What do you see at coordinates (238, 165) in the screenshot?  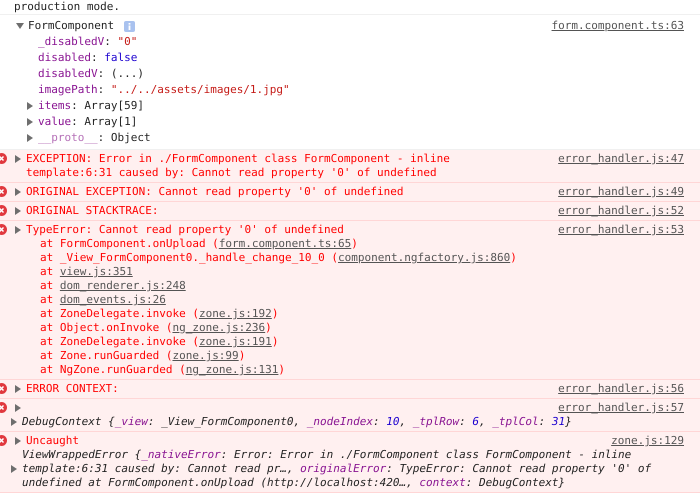 I see `error-message: EXCEPTION: Error in ./FormComponent class FormComponent - inline template:6:31 caused by: Cannot read property '0' of undefined` at bounding box center [238, 165].